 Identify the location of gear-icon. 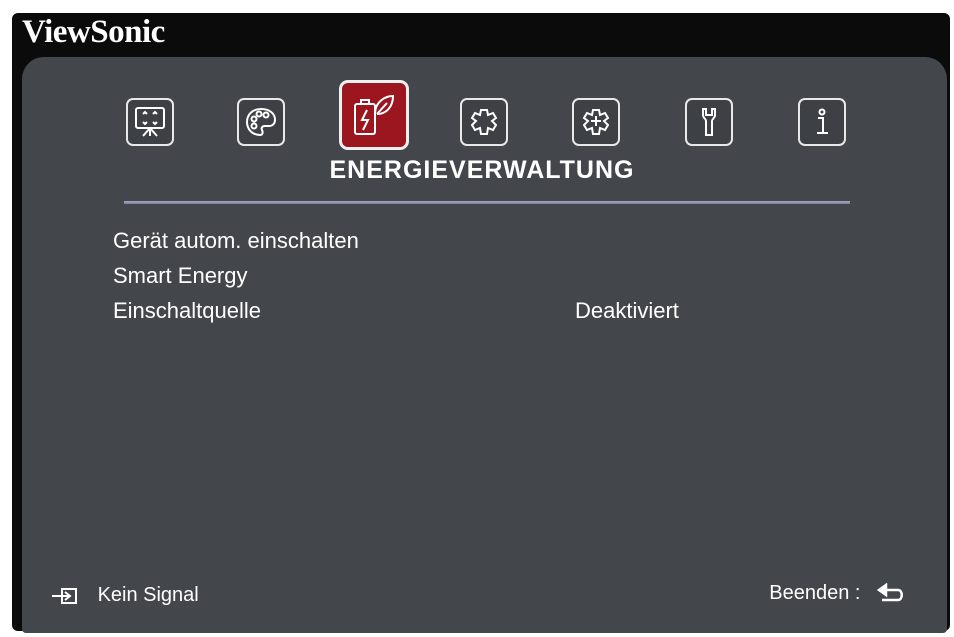
(484, 122).